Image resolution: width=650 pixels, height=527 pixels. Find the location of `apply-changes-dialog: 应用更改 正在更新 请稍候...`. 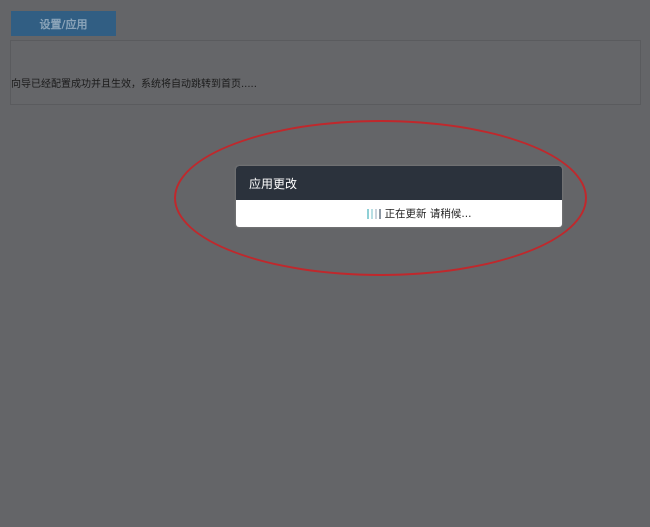

apply-changes-dialog: 应用更改 正在更新 请稍候... is located at coordinates (399, 196).